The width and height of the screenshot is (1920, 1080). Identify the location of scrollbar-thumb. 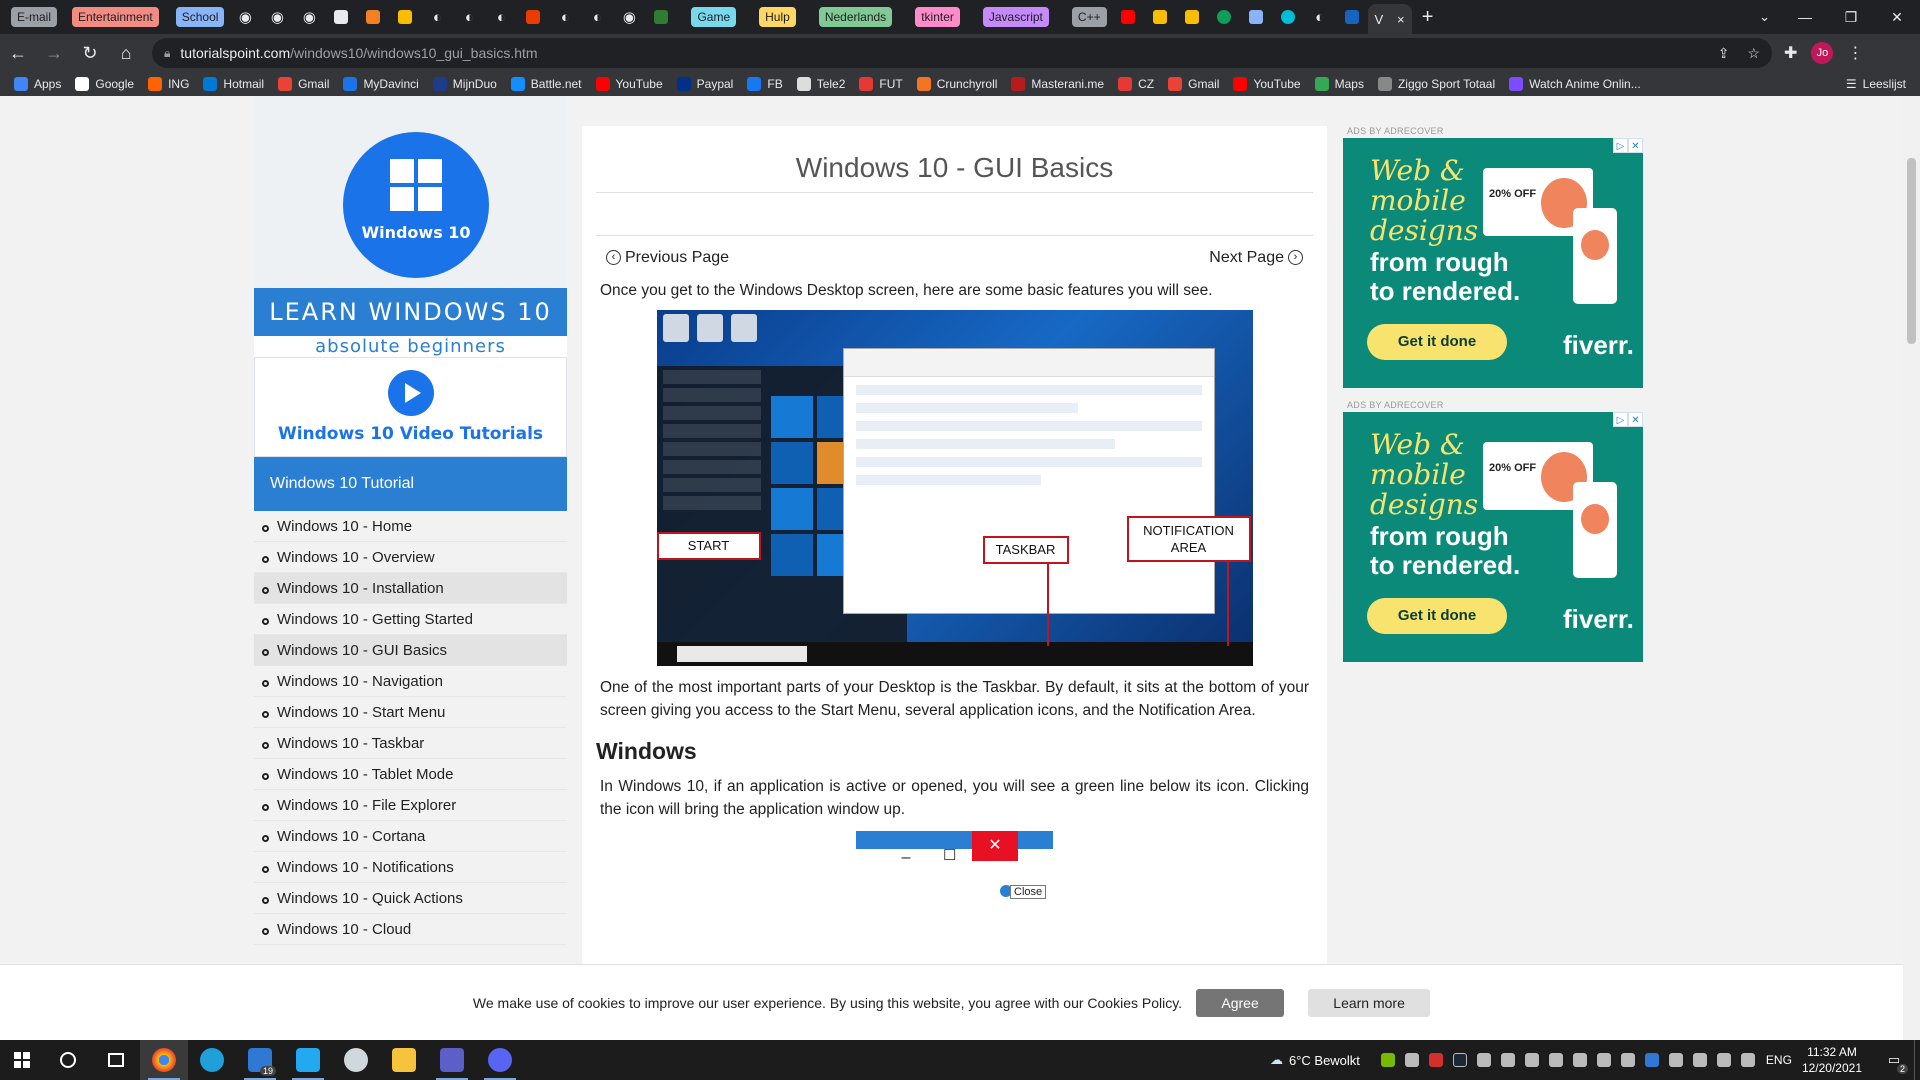
(1911, 251).